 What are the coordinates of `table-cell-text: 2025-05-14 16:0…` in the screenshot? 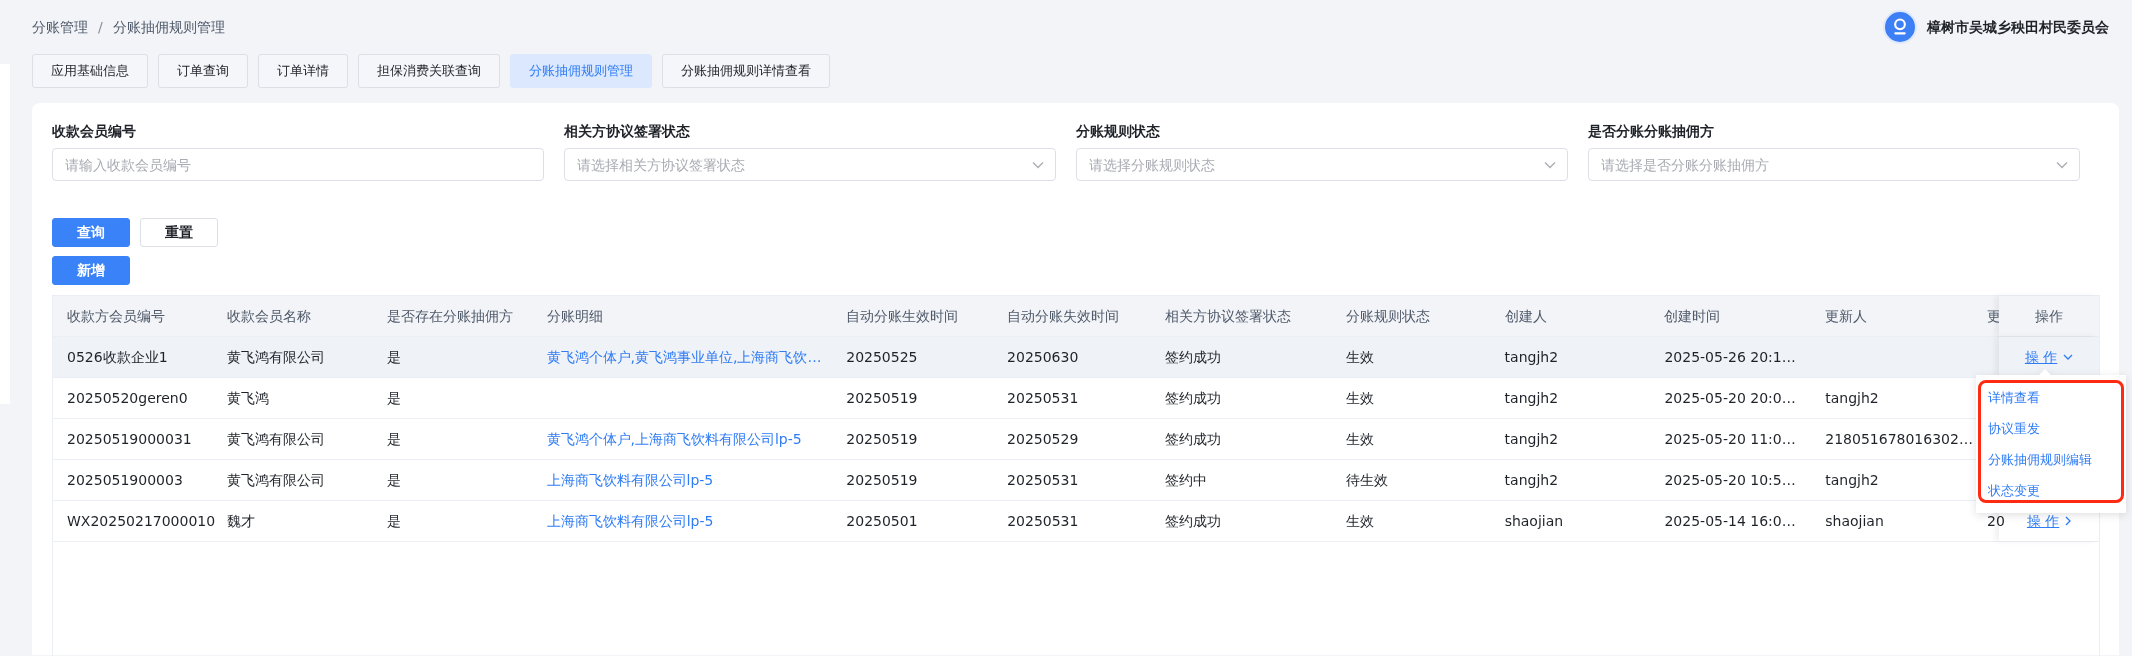 It's located at (1730, 521).